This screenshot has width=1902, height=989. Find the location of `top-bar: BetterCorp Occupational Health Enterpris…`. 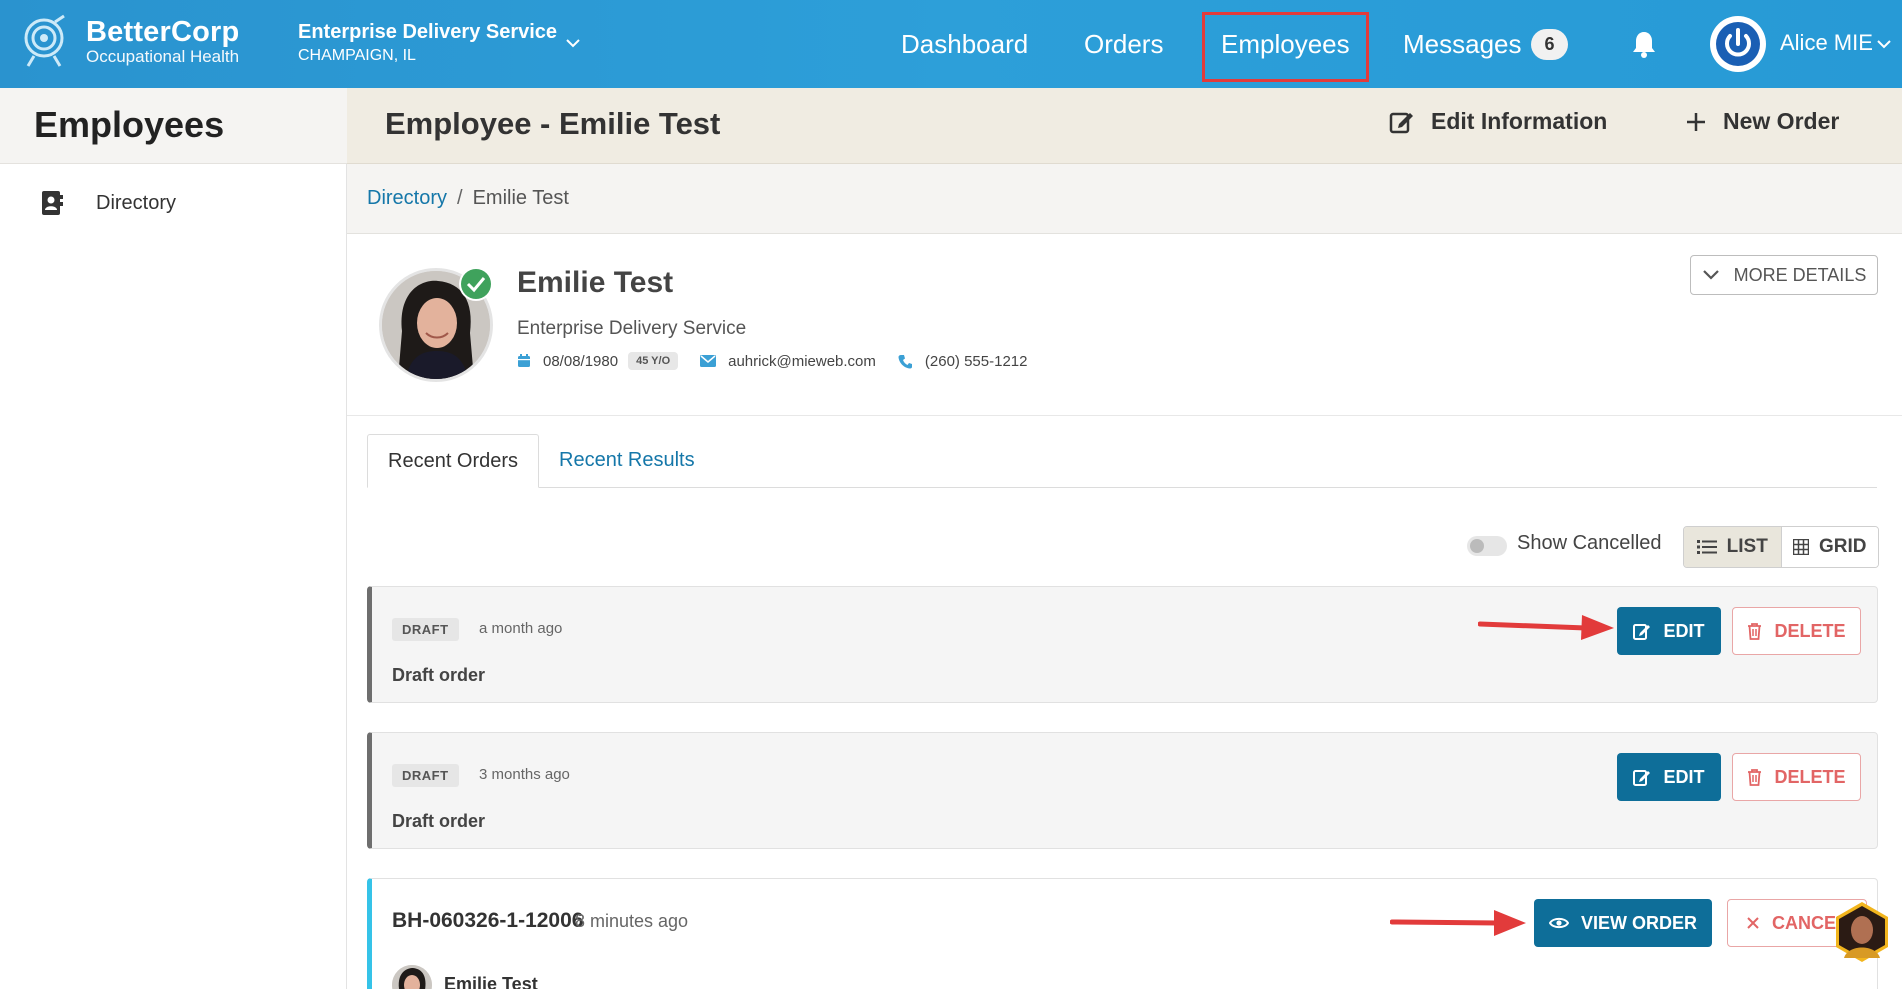

top-bar: BetterCorp Occupational Health Enterpris… is located at coordinates (951, 44).